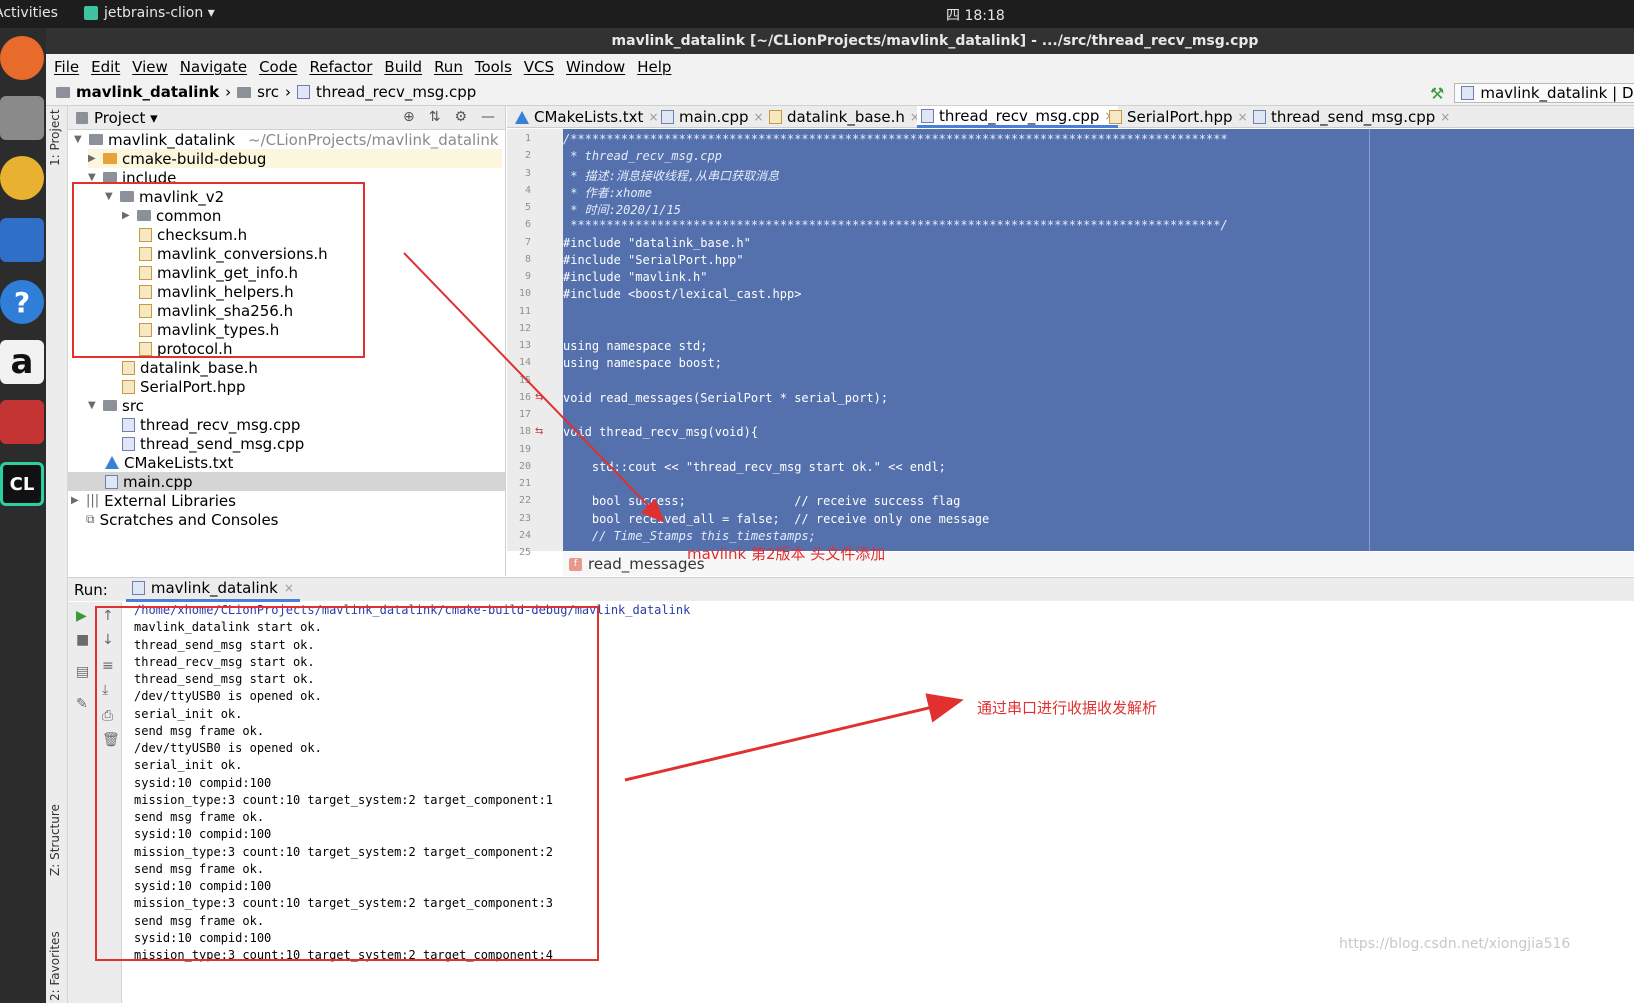  Describe the element at coordinates (534, 387) in the screenshot. I see `annotation-arrow-headers` at that location.